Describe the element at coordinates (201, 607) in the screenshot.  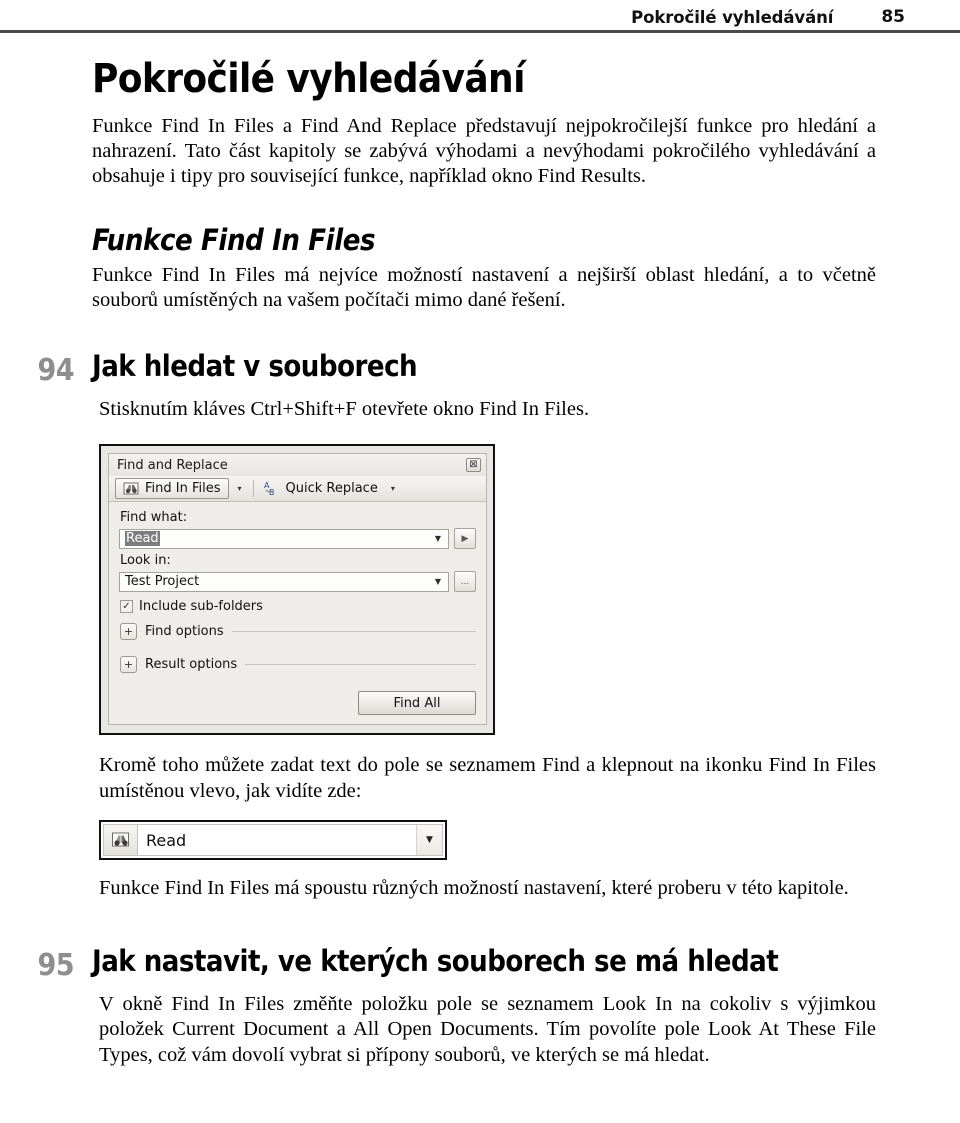
I see `include-subfolders-label: Include sub-folders` at that location.